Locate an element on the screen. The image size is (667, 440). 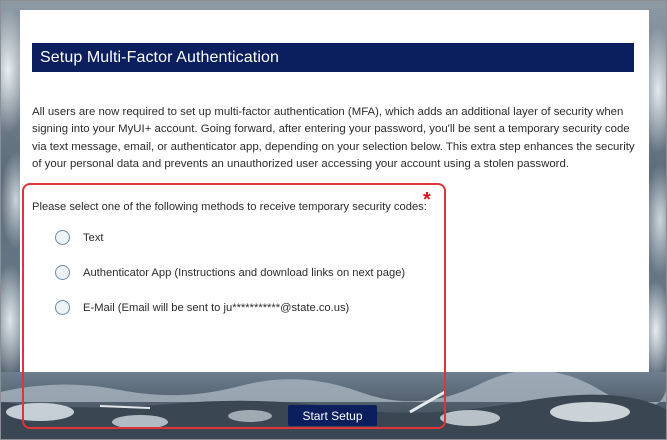
option-text: Text is located at coordinates (79, 237).